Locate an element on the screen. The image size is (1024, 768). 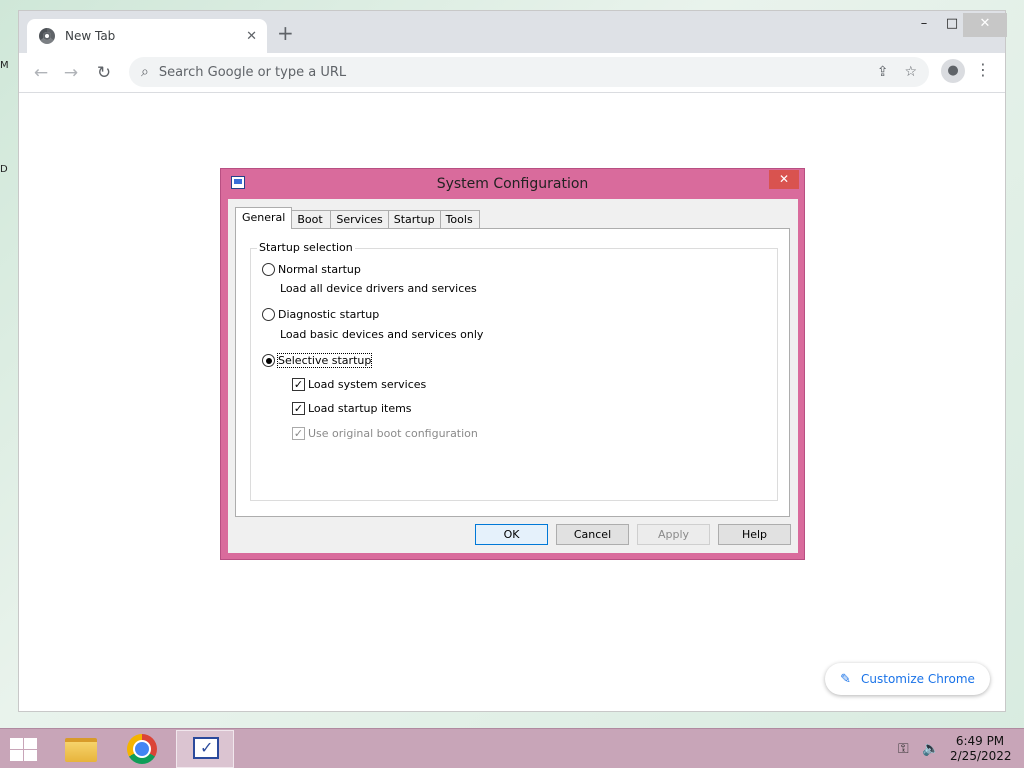
taskbar-google-chrome is located at coordinates (143, 749).